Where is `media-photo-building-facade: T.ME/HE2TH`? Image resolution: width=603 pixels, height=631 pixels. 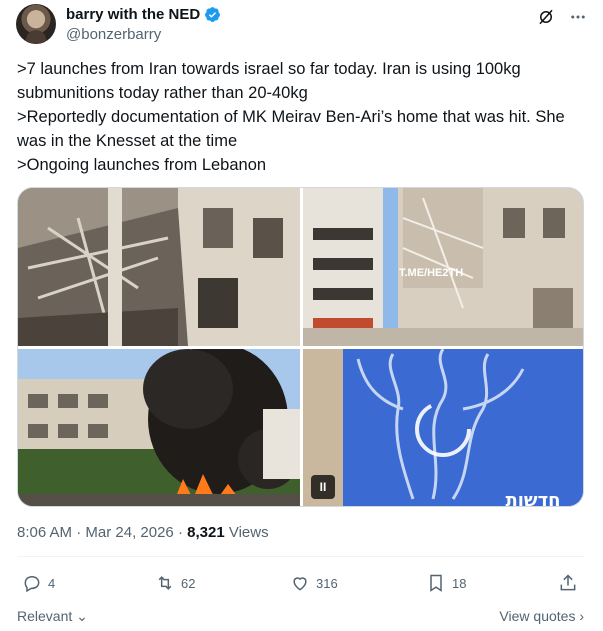 media-photo-building-facade: T.ME/HE2TH is located at coordinates (443, 267).